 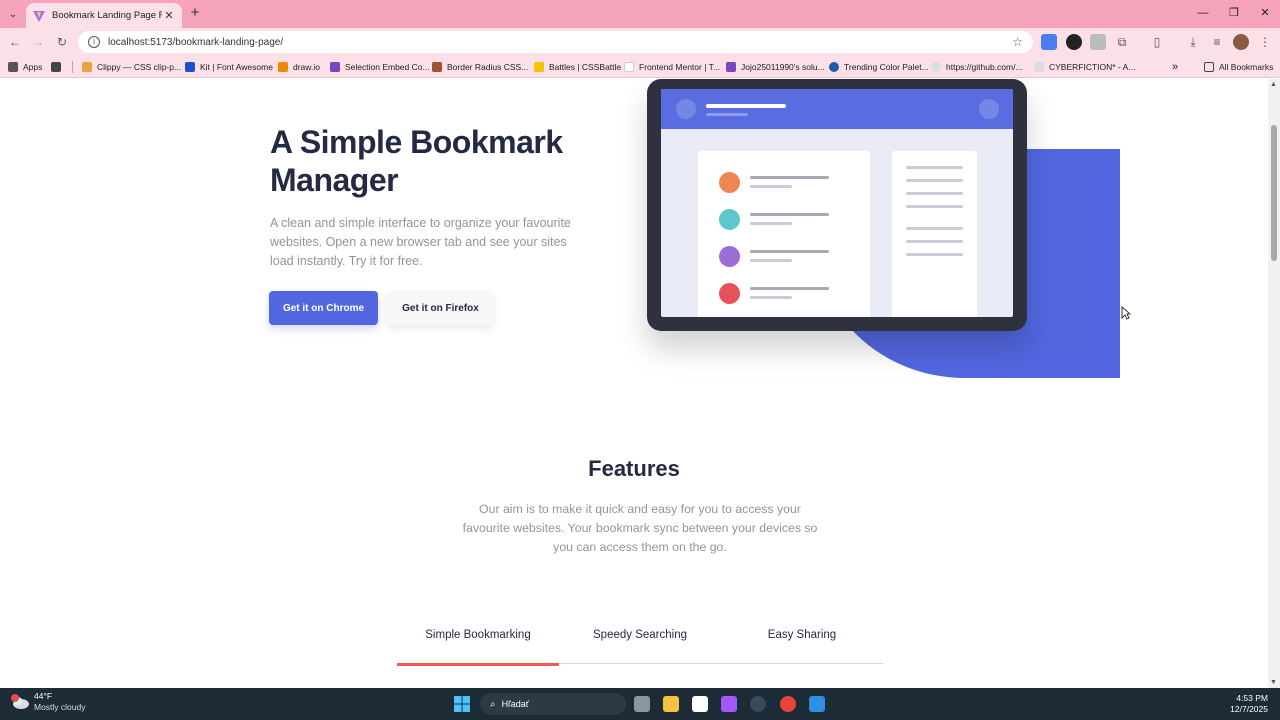 I want to click on camera-extension-icon, so click(x=1098, y=42).